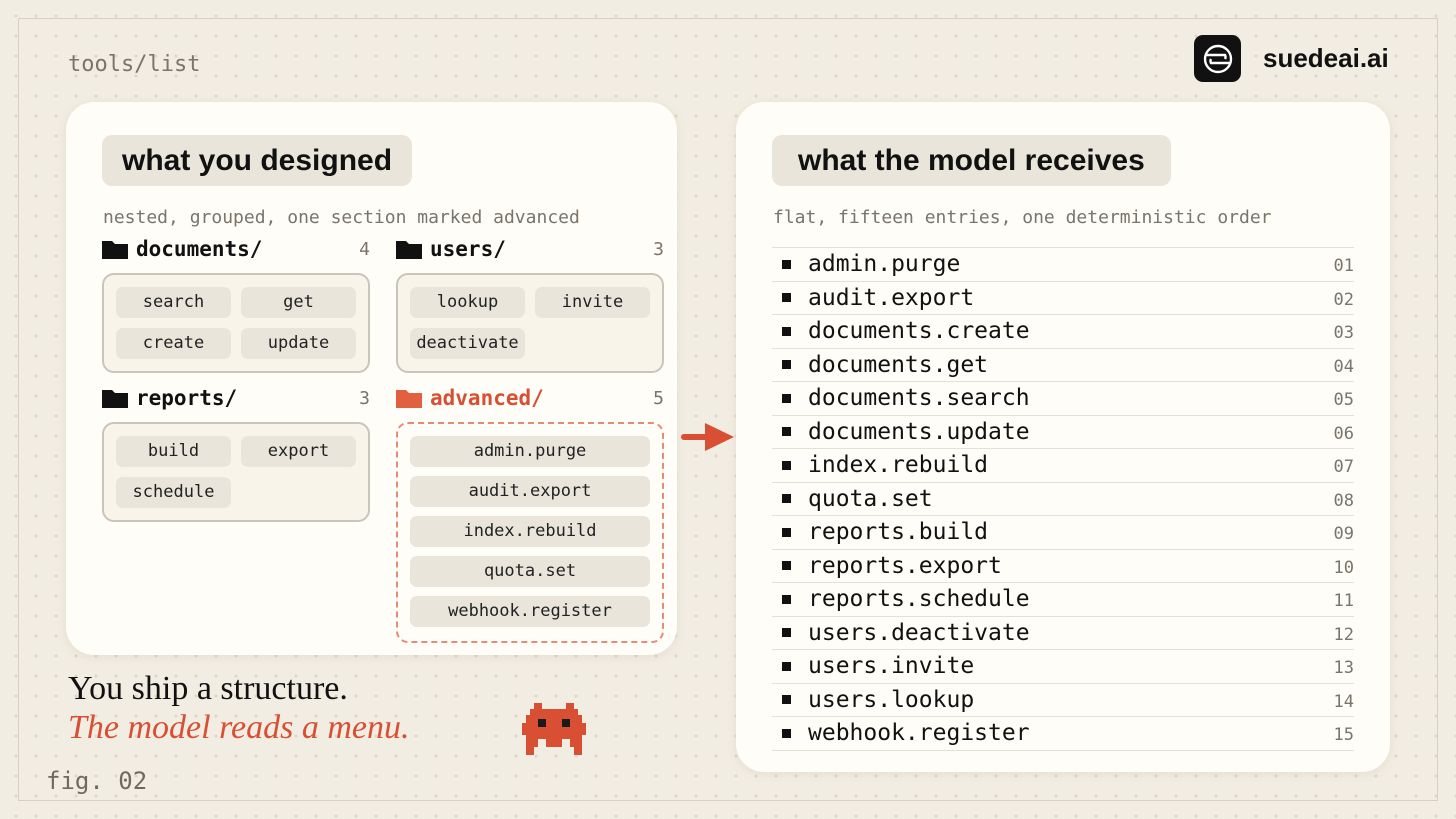  I want to click on list-item-number: 02, so click(1343, 299).